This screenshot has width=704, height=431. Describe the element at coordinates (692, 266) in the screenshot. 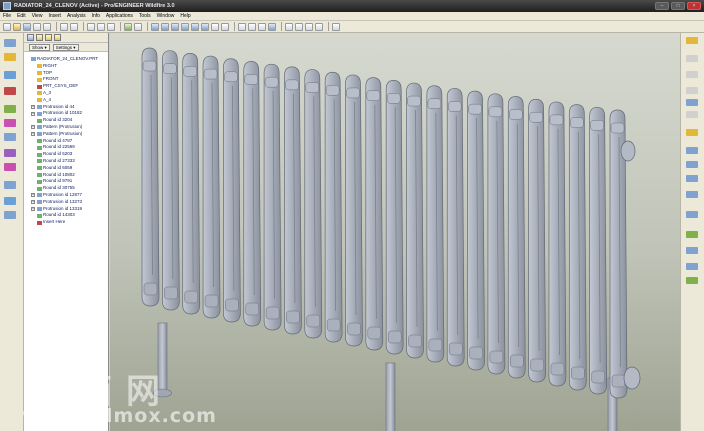

I see `round-tool-icon` at that location.